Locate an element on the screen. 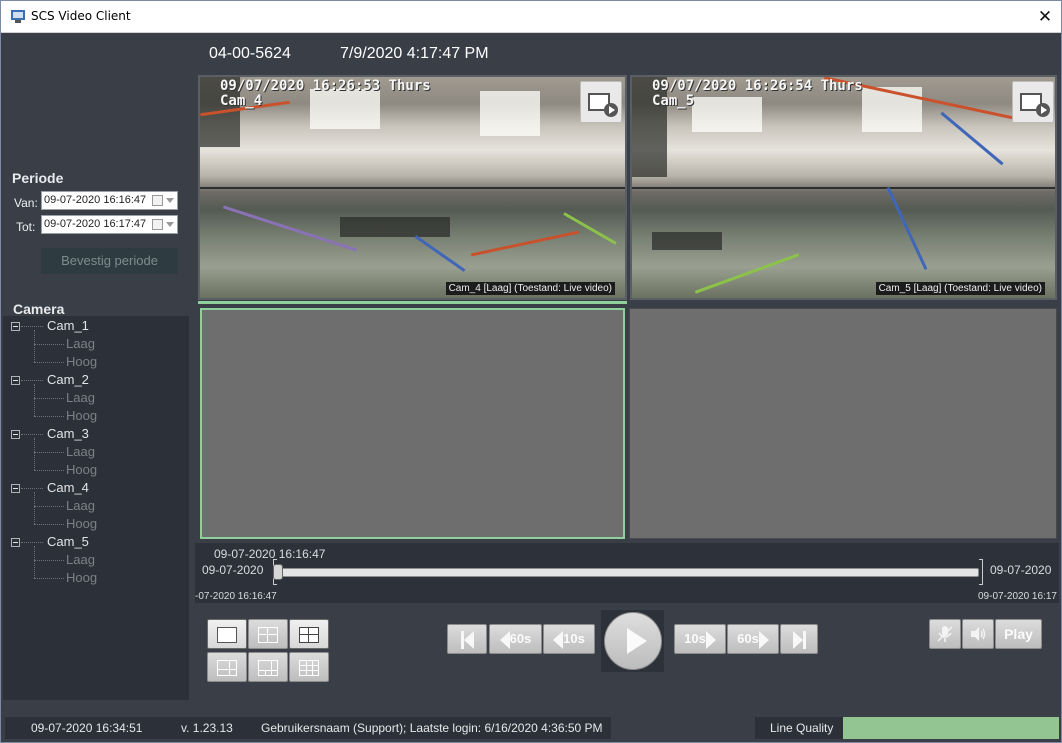 The image size is (1062, 743). line-quality-indicator is located at coordinates (951, 728).